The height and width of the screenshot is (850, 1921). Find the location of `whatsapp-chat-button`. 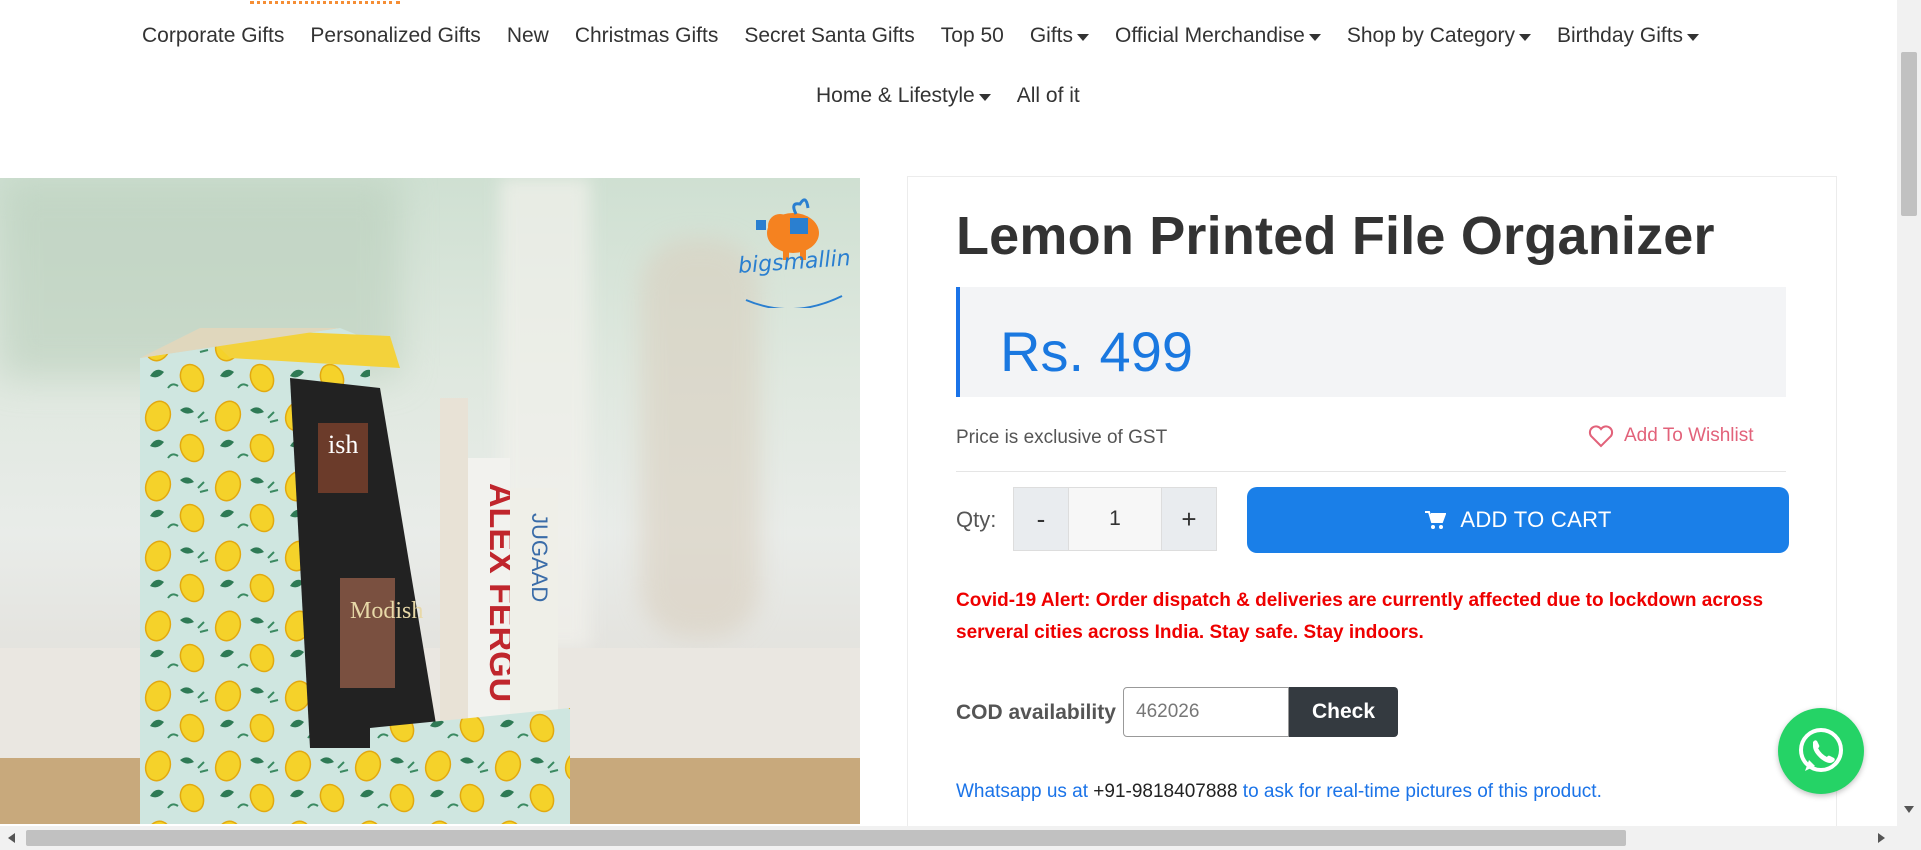

whatsapp-chat-button is located at coordinates (1821, 751).